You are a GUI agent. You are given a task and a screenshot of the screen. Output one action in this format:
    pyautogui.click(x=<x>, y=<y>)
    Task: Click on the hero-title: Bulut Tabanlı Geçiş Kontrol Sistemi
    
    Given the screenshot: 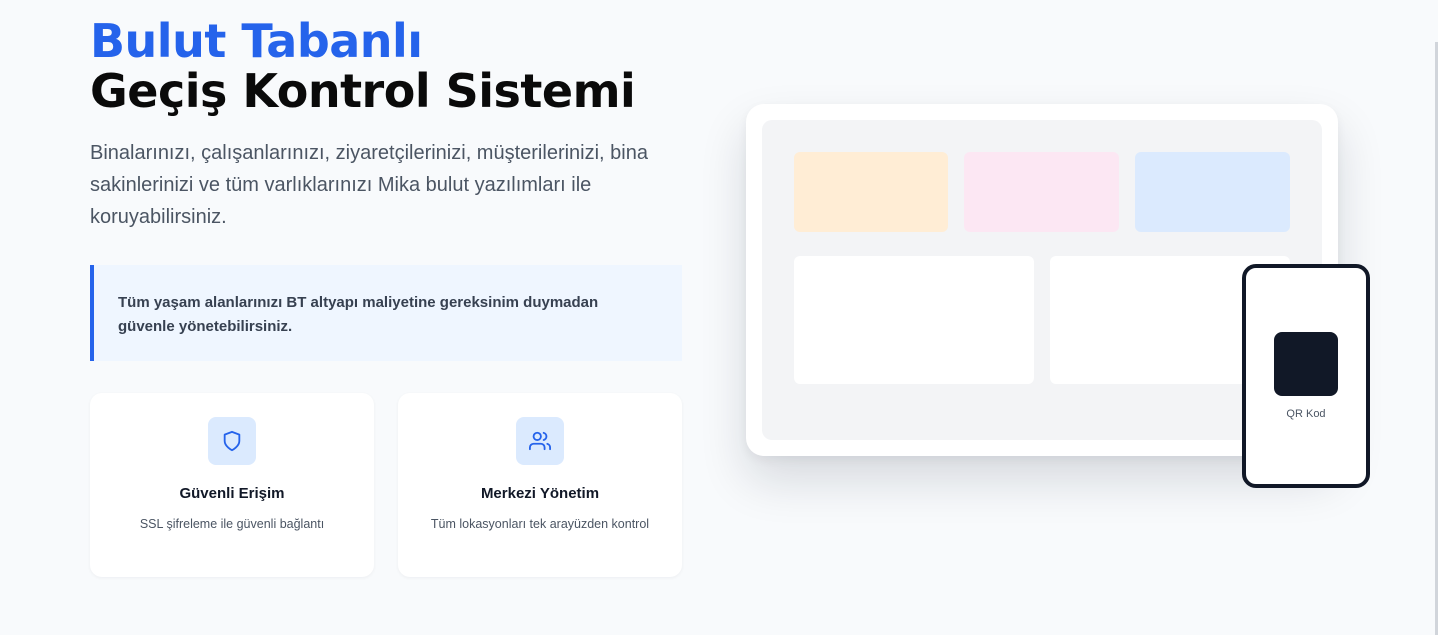 What is the action you would take?
    pyautogui.click(x=363, y=66)
    